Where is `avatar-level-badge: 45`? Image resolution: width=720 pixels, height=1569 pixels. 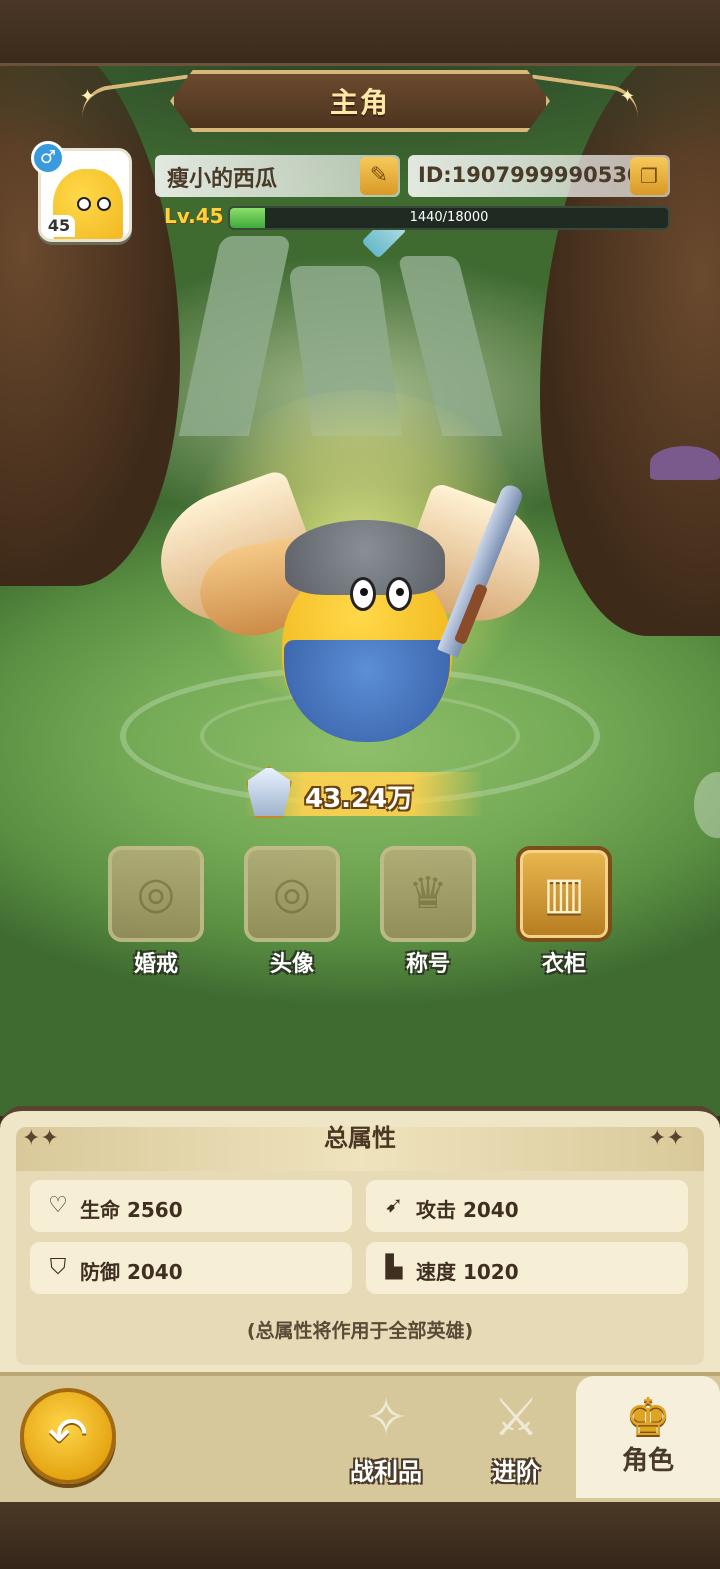
avatar-level-badge: 45 is located at coordinates (59, 226).